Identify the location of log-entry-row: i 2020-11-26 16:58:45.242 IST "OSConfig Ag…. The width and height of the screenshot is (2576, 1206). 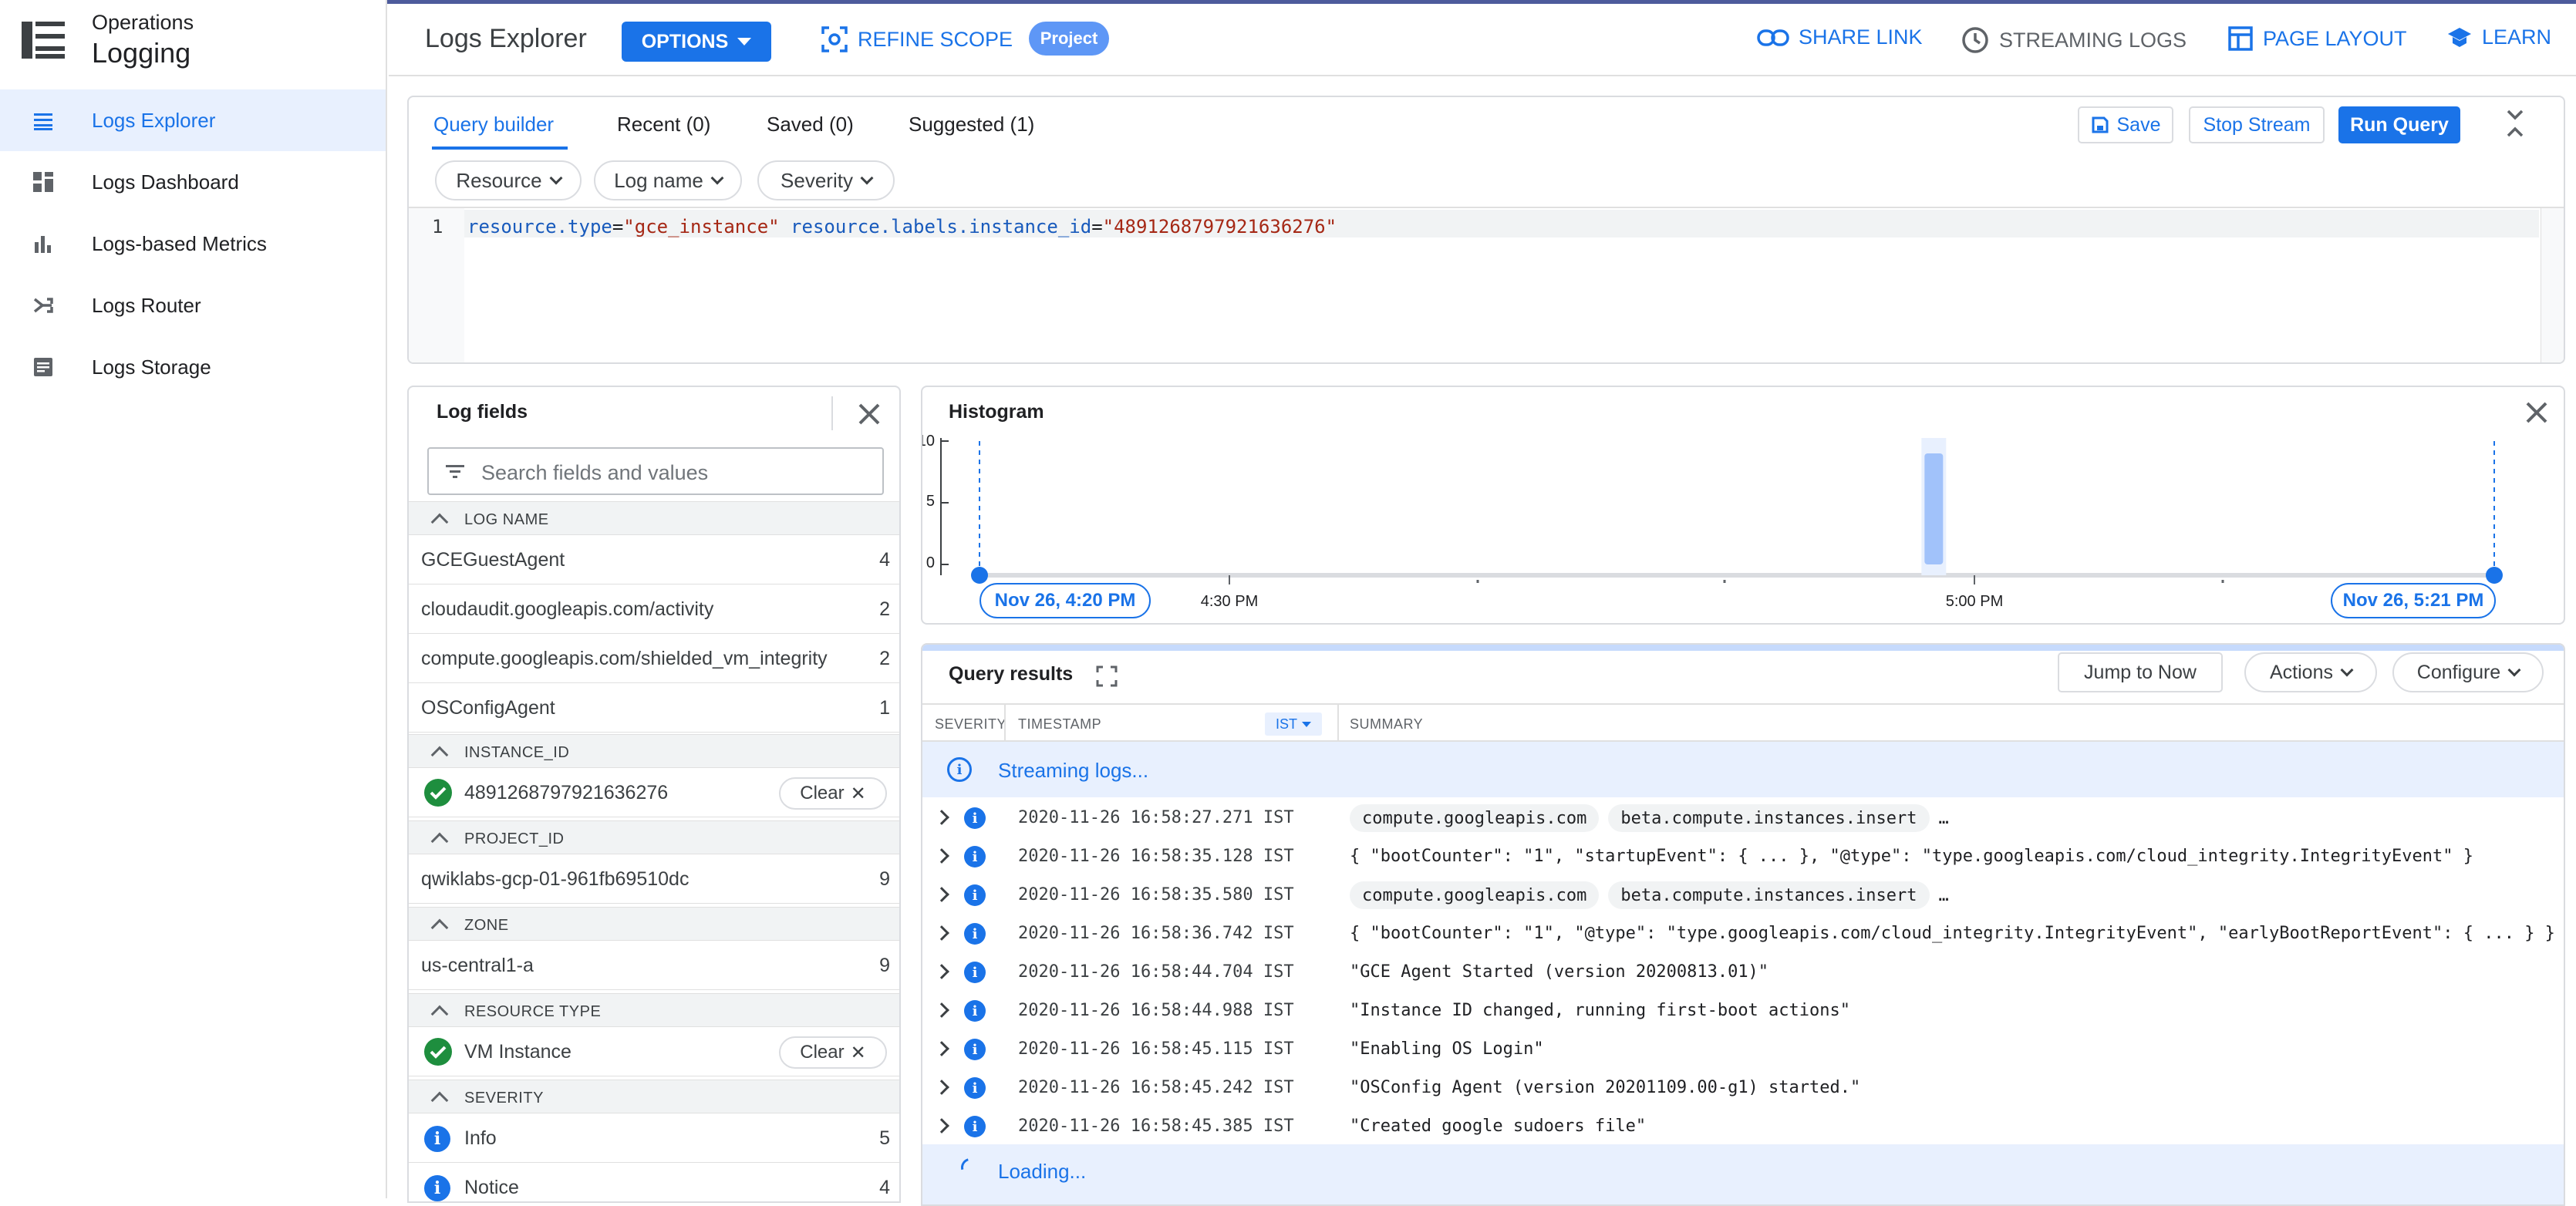
(1743, 1088).